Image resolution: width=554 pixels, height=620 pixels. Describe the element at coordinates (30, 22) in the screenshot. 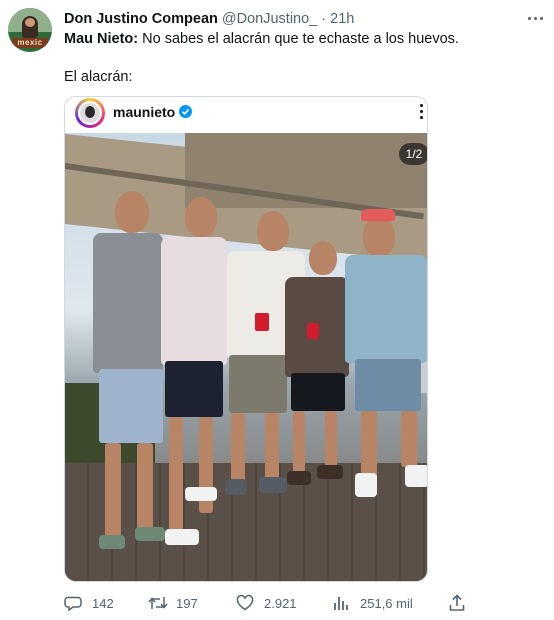

I see `avatar-face` at that location.